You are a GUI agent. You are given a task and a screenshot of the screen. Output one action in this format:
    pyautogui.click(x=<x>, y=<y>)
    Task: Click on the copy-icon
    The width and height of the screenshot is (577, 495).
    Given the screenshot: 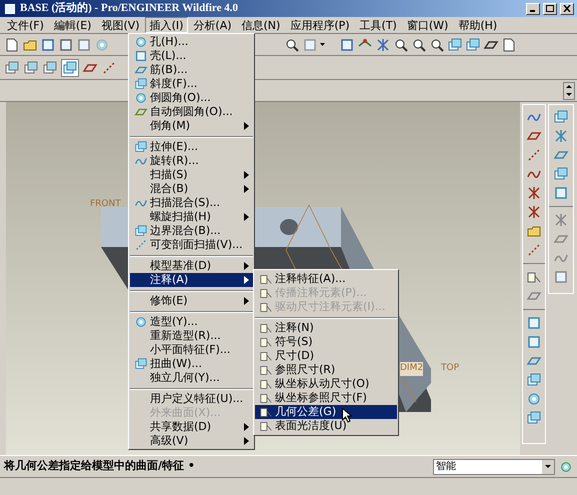 What is the action you would take?
    pyautogui.click(x=561, y=117)
    